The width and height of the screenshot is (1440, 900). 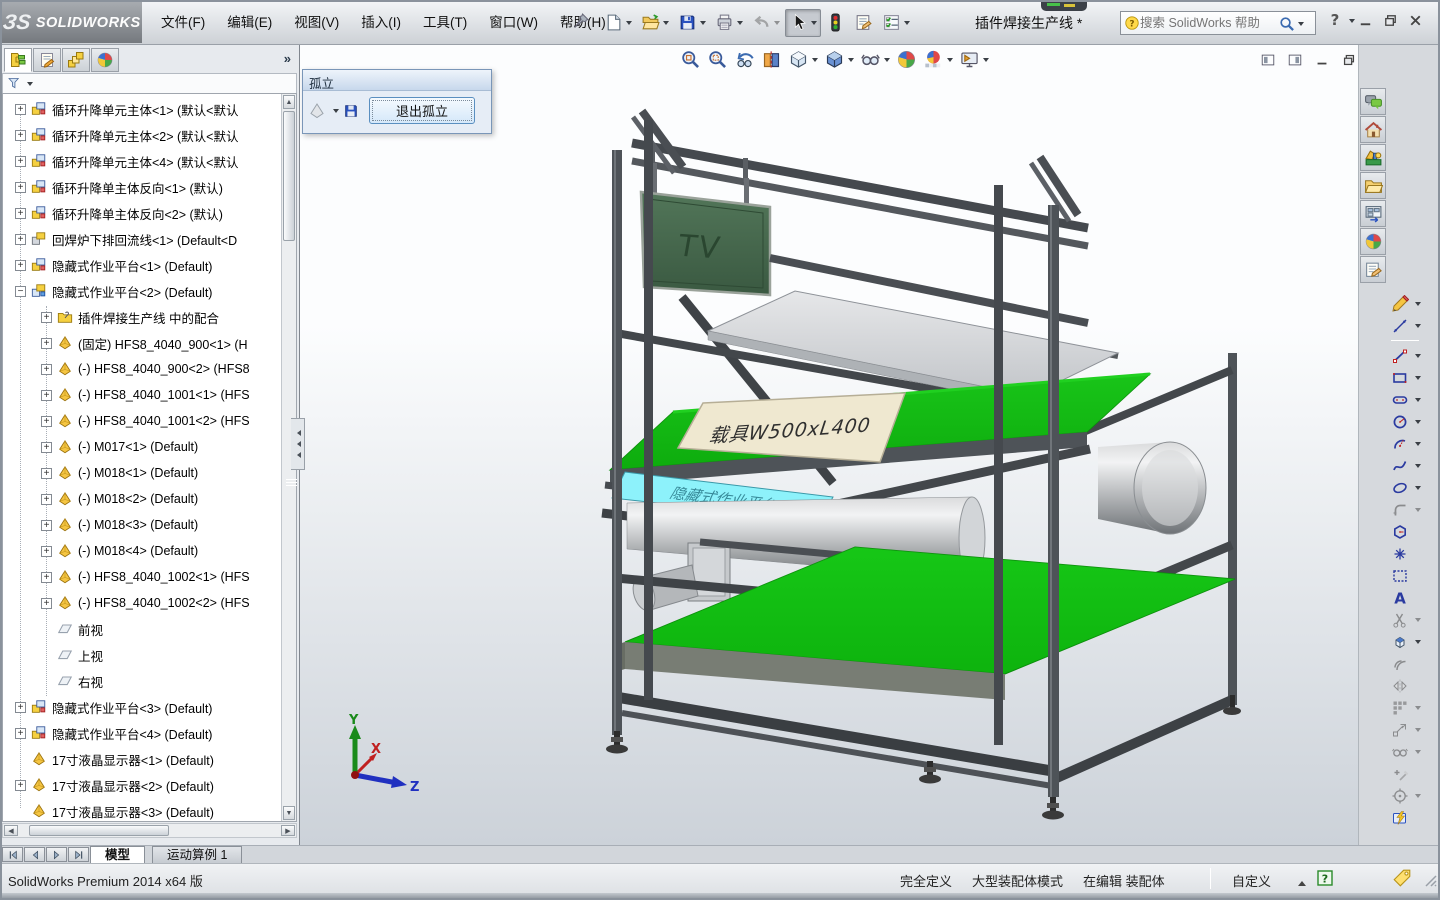 What do you see at coordinates (142, 213) in the screenshot?
I see `tree-row: + 循环升降单主体反向<2> (默认)` at bounding box center [142, 213].